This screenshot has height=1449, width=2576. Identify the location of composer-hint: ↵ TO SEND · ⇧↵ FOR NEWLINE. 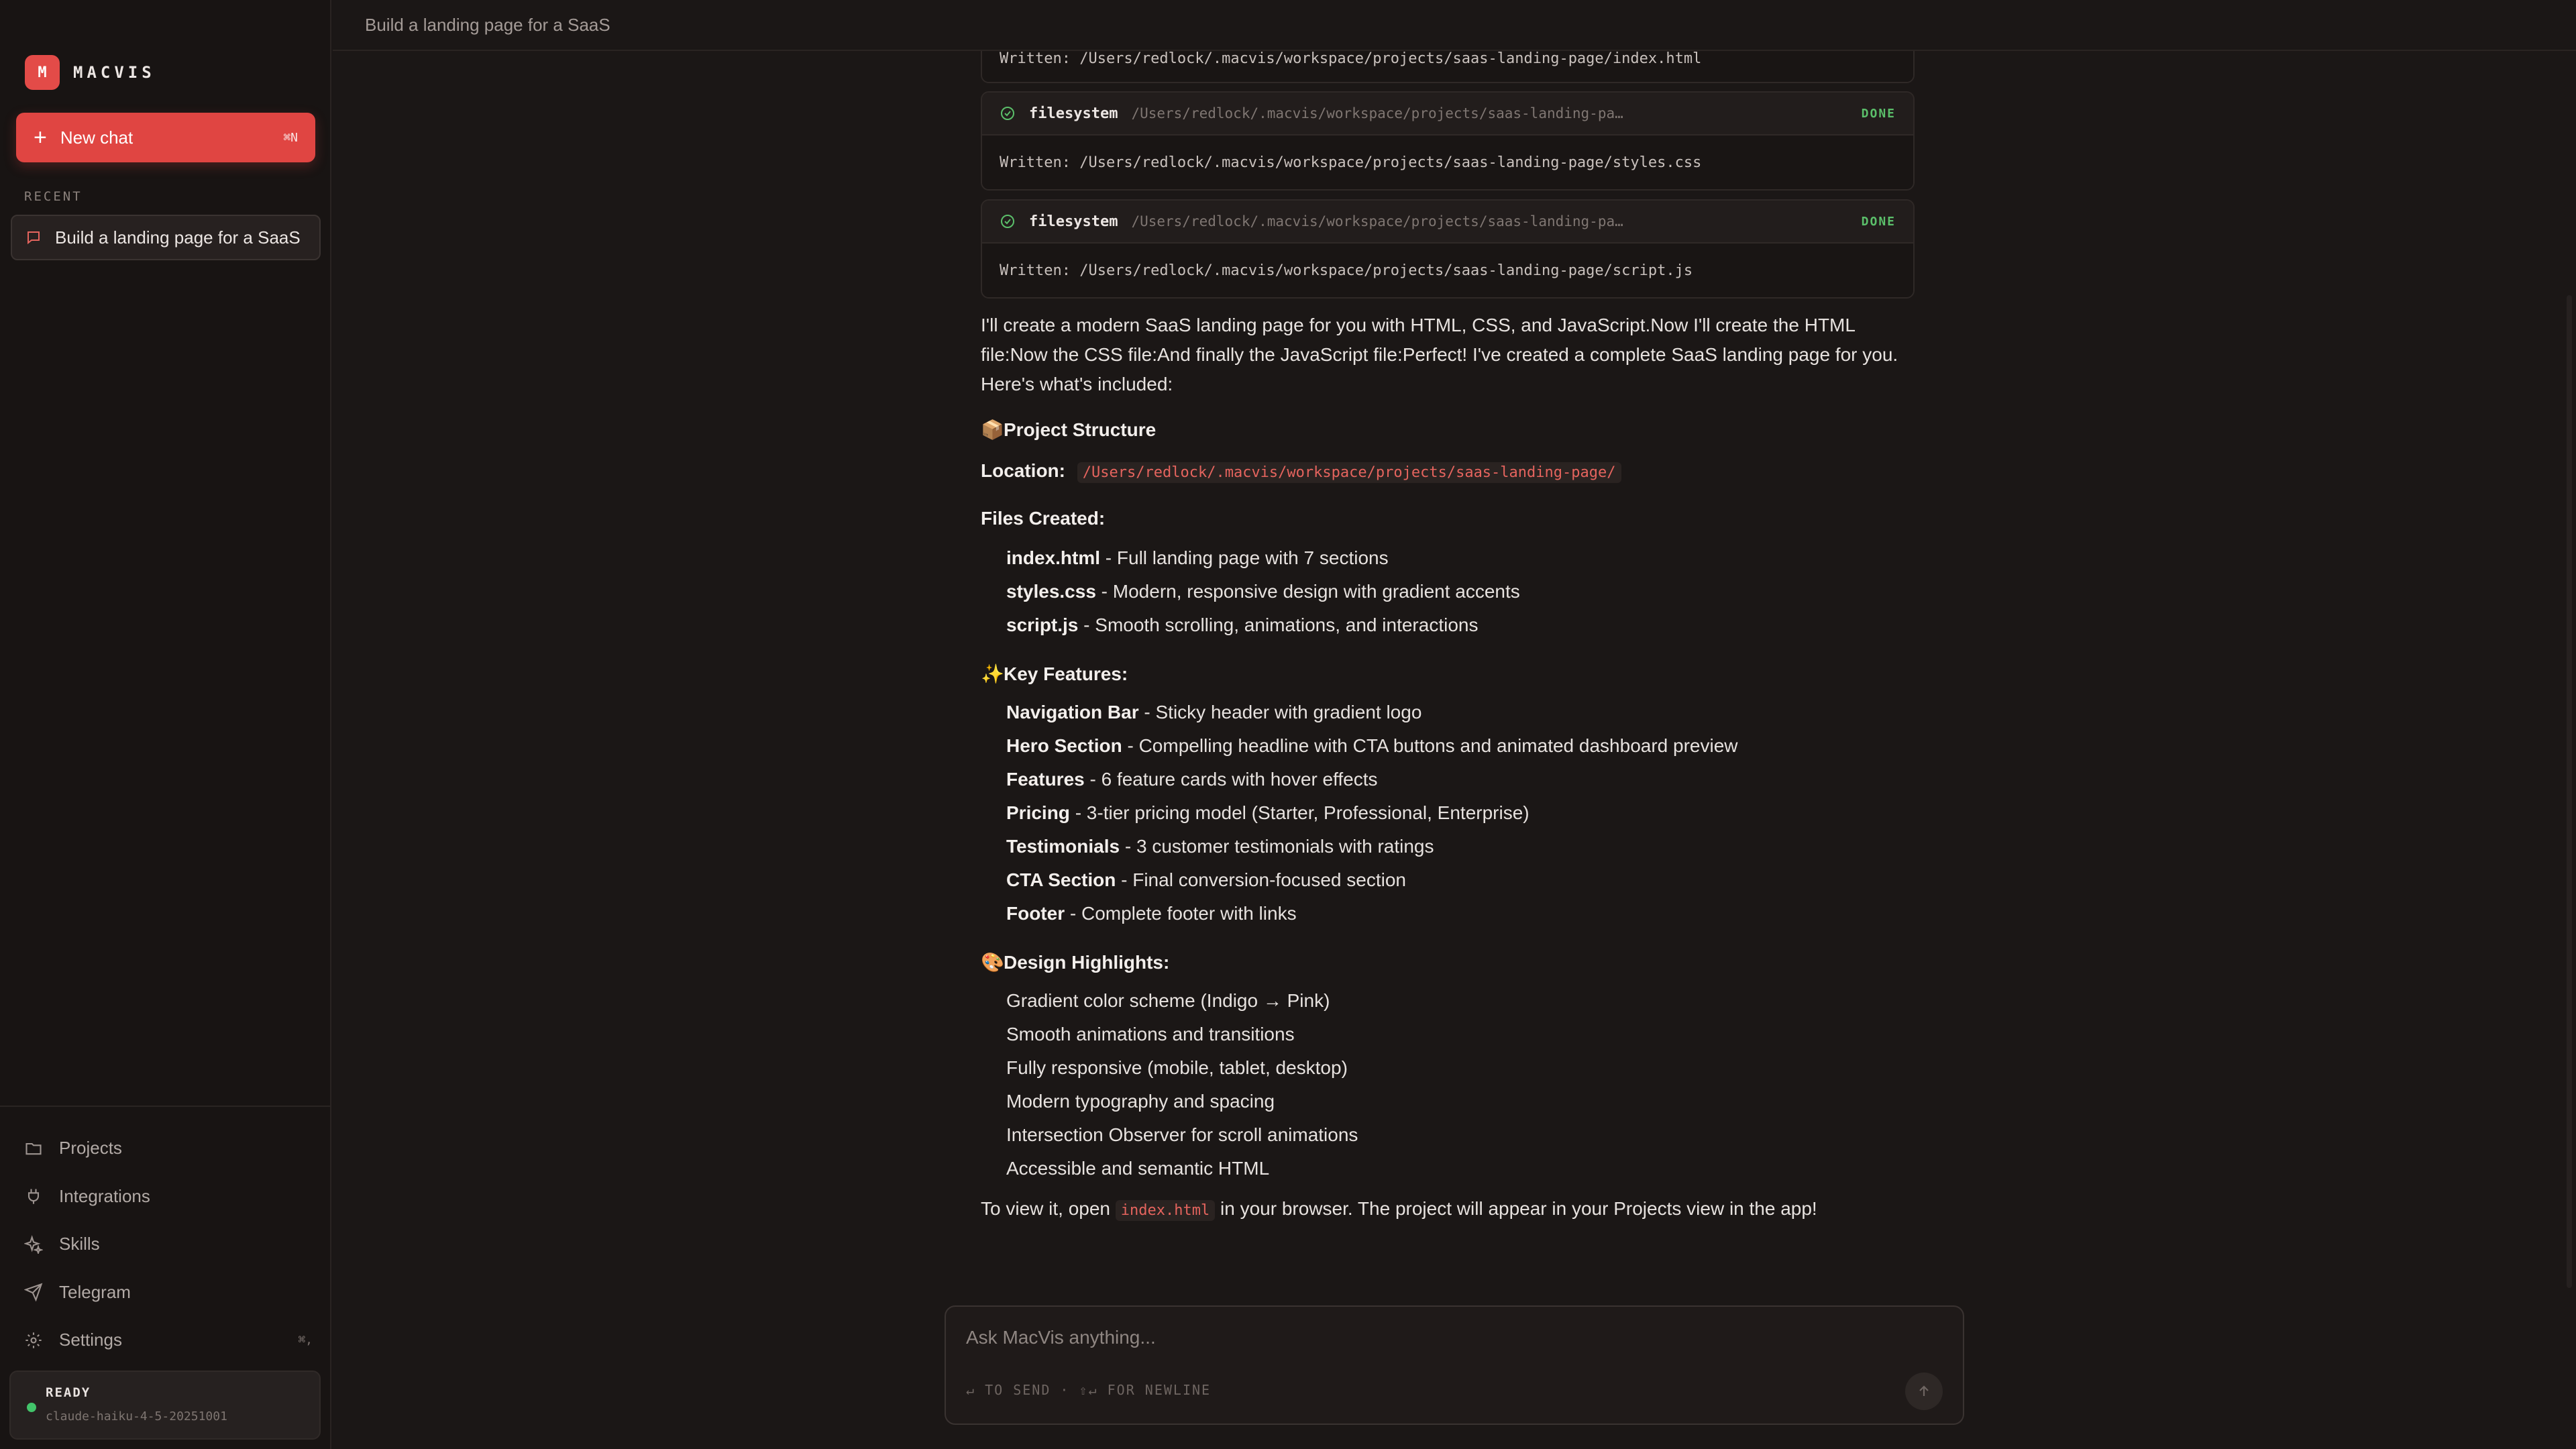
(1089, 1390).